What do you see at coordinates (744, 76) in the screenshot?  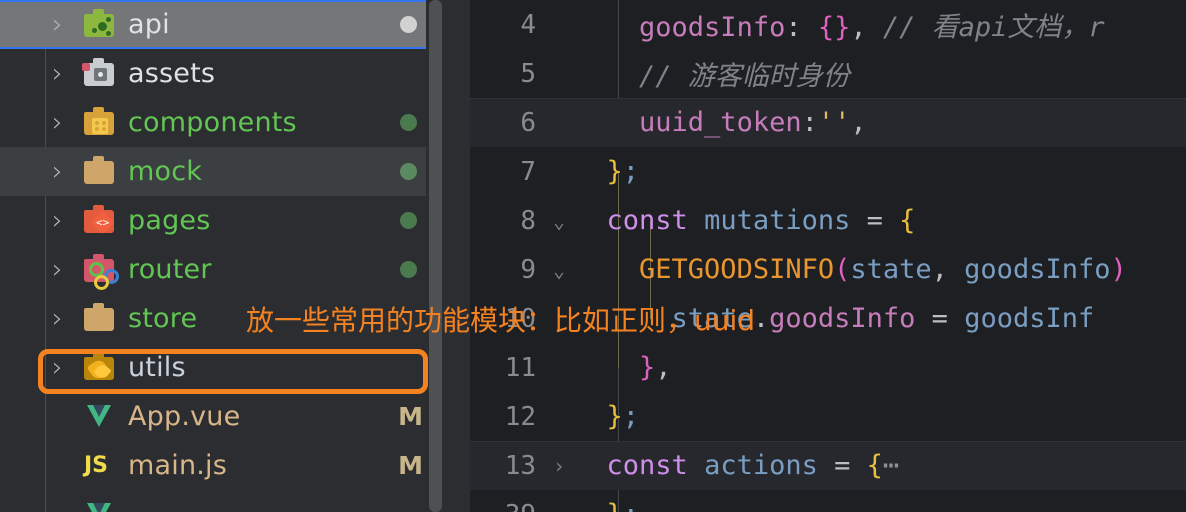 I see `code-token: // 游客临时身份` at bounding box center [744, 76].